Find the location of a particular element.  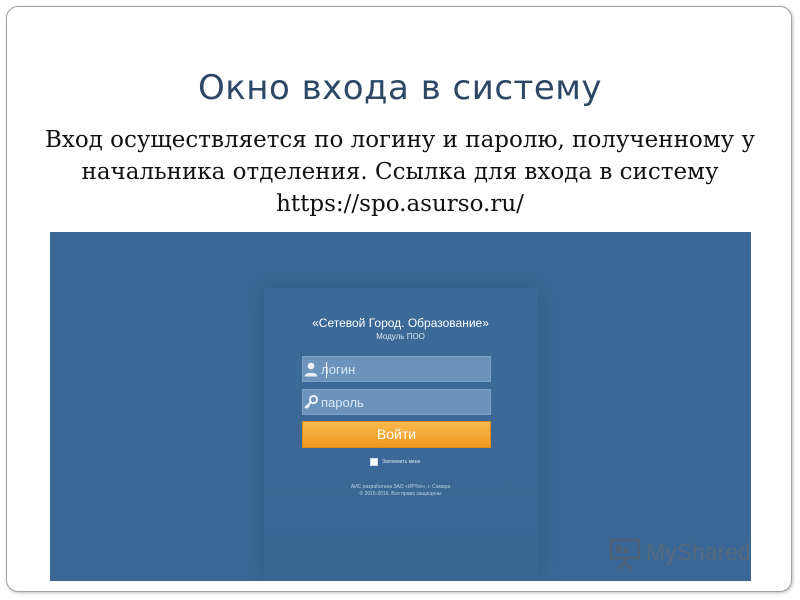

remember-checkbox is located at coordinates (374, 462).